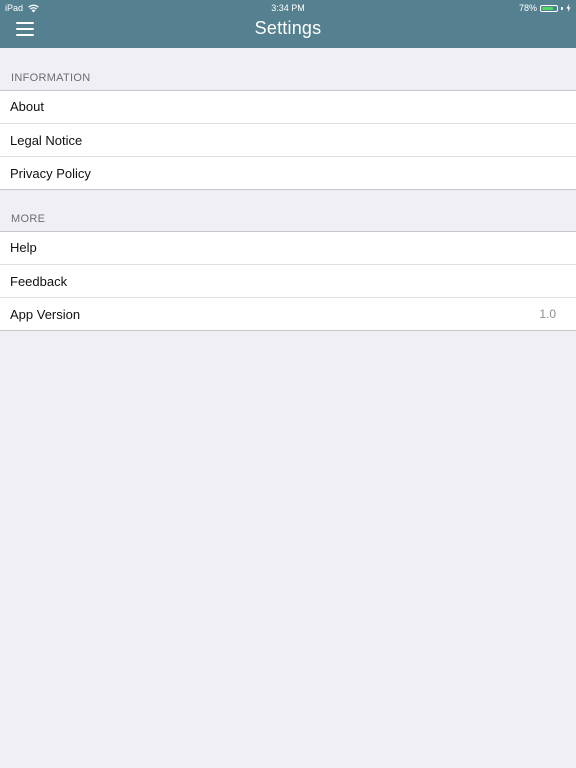 The height and width of the screenshot is (768, 576). Describe the element at coordinates (288, 313) in the screenshot. I see `settings-row-app-version: App Version 1.0` at that location.